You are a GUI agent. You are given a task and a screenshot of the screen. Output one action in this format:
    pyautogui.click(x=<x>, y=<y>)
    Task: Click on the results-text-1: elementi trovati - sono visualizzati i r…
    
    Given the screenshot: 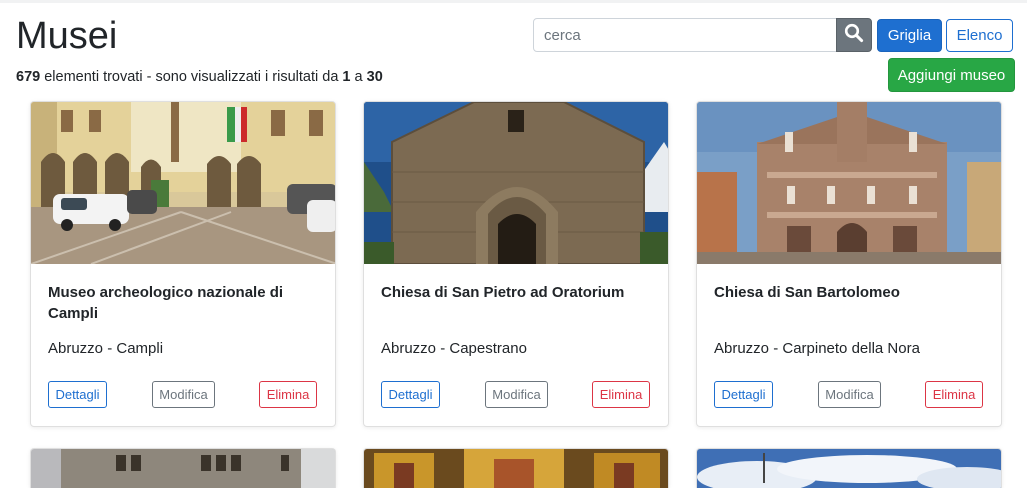 What is the action you would take?
    pyautogui.click(x=191, y=77)
    